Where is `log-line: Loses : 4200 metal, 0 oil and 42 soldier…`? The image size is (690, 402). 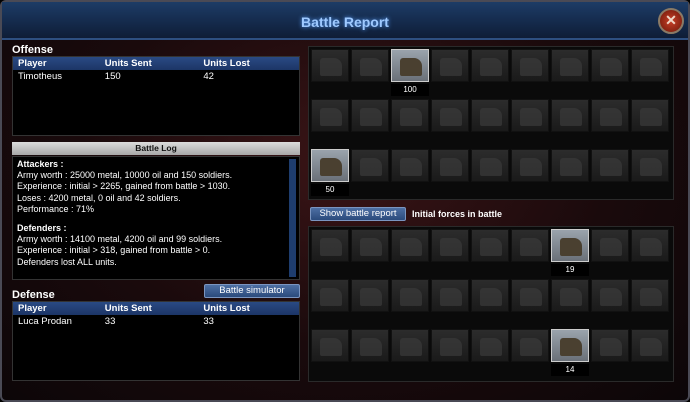
log-line: Loses : 4200 metal, 0 oil and 42 soldier… is located at coordinates (99, 197).